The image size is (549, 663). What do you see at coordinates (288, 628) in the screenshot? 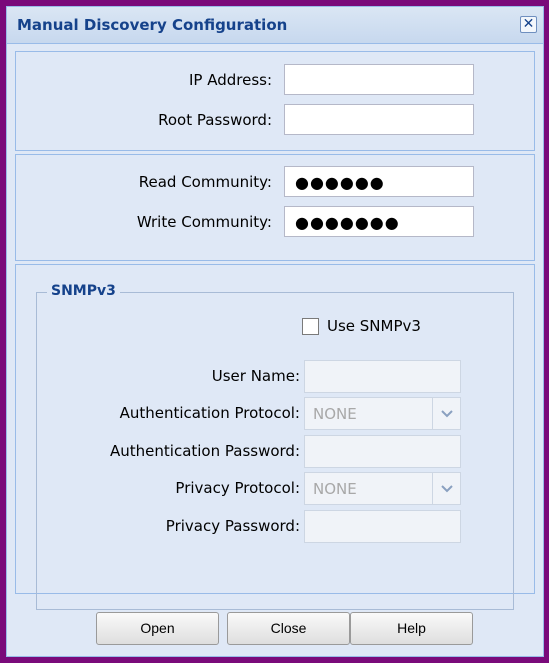
I see `close-button: Close` at bounding box center [288, 628].